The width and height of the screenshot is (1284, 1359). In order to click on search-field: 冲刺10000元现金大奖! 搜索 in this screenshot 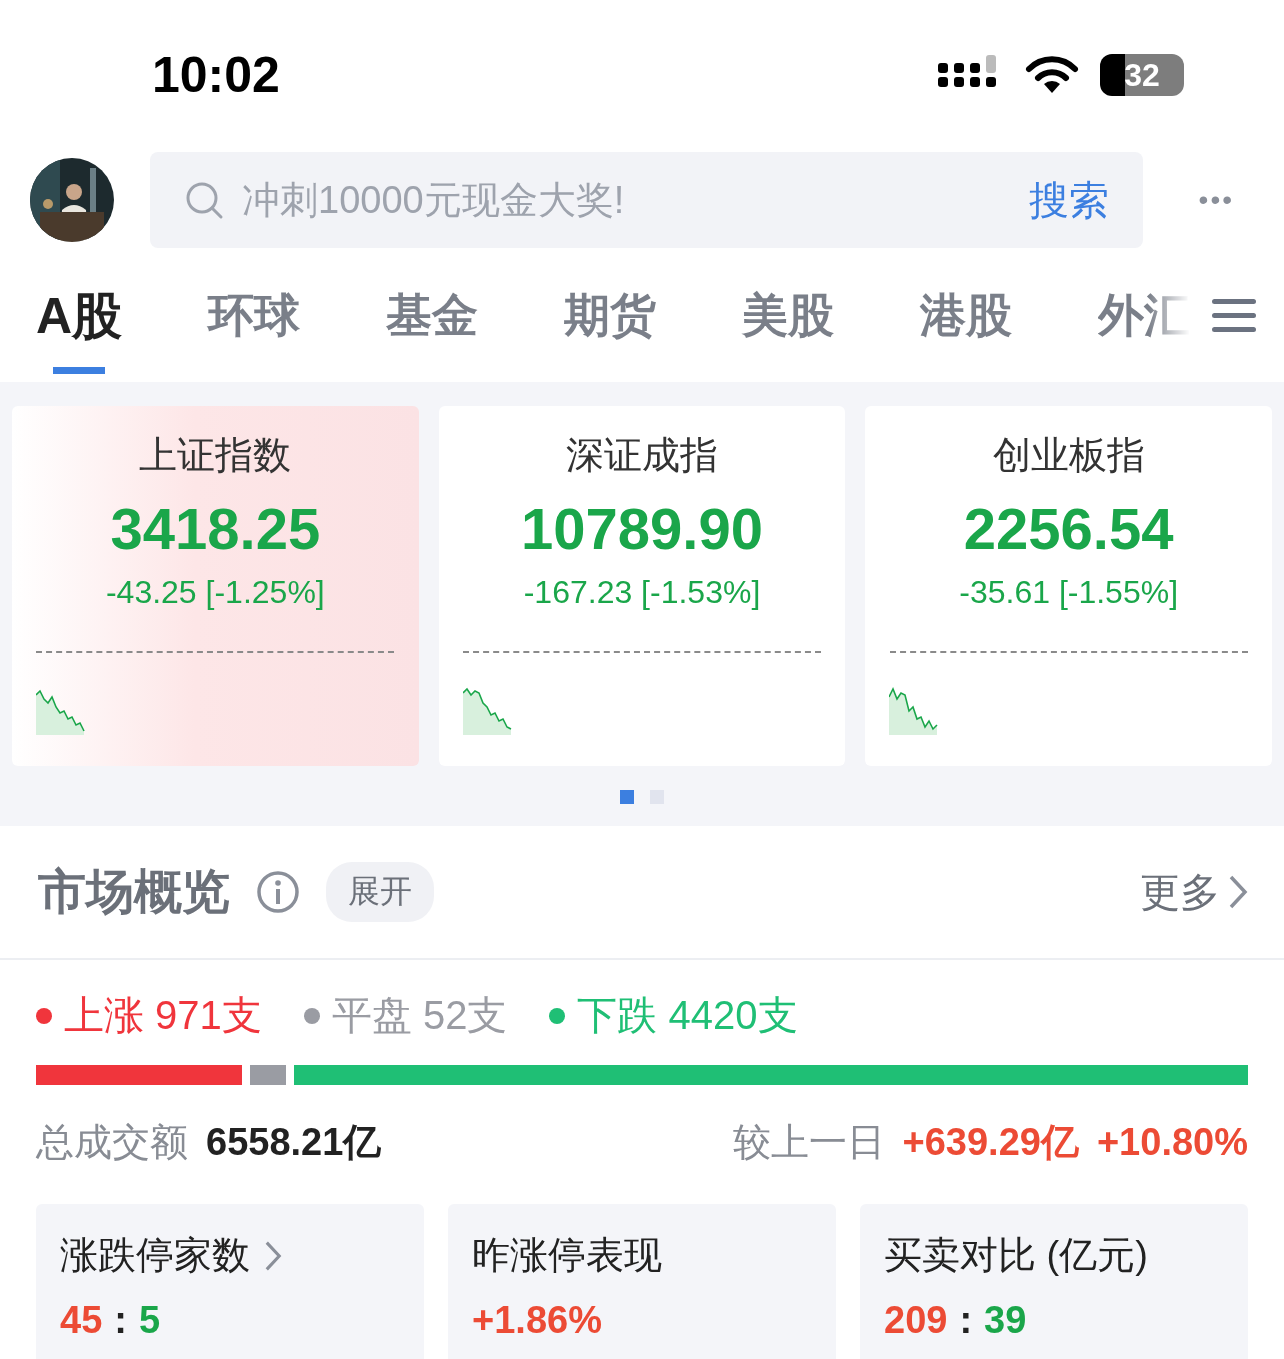, I will do `click(646, 200)`.